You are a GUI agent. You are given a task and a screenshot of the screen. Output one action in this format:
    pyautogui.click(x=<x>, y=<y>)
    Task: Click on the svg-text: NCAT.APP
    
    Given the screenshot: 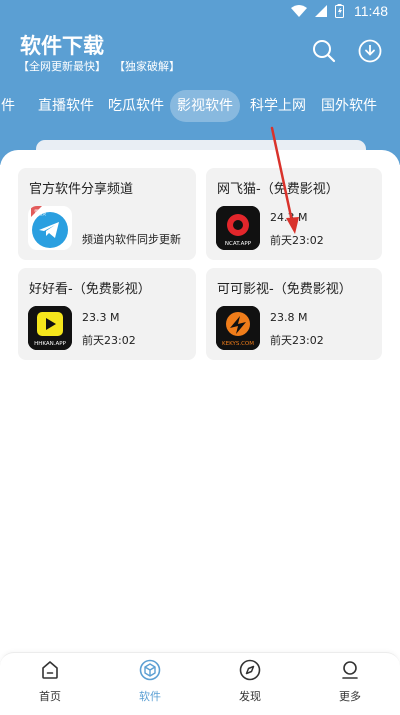 What is the action you would take?
    pyautogui.click(x=238, y=244)
    